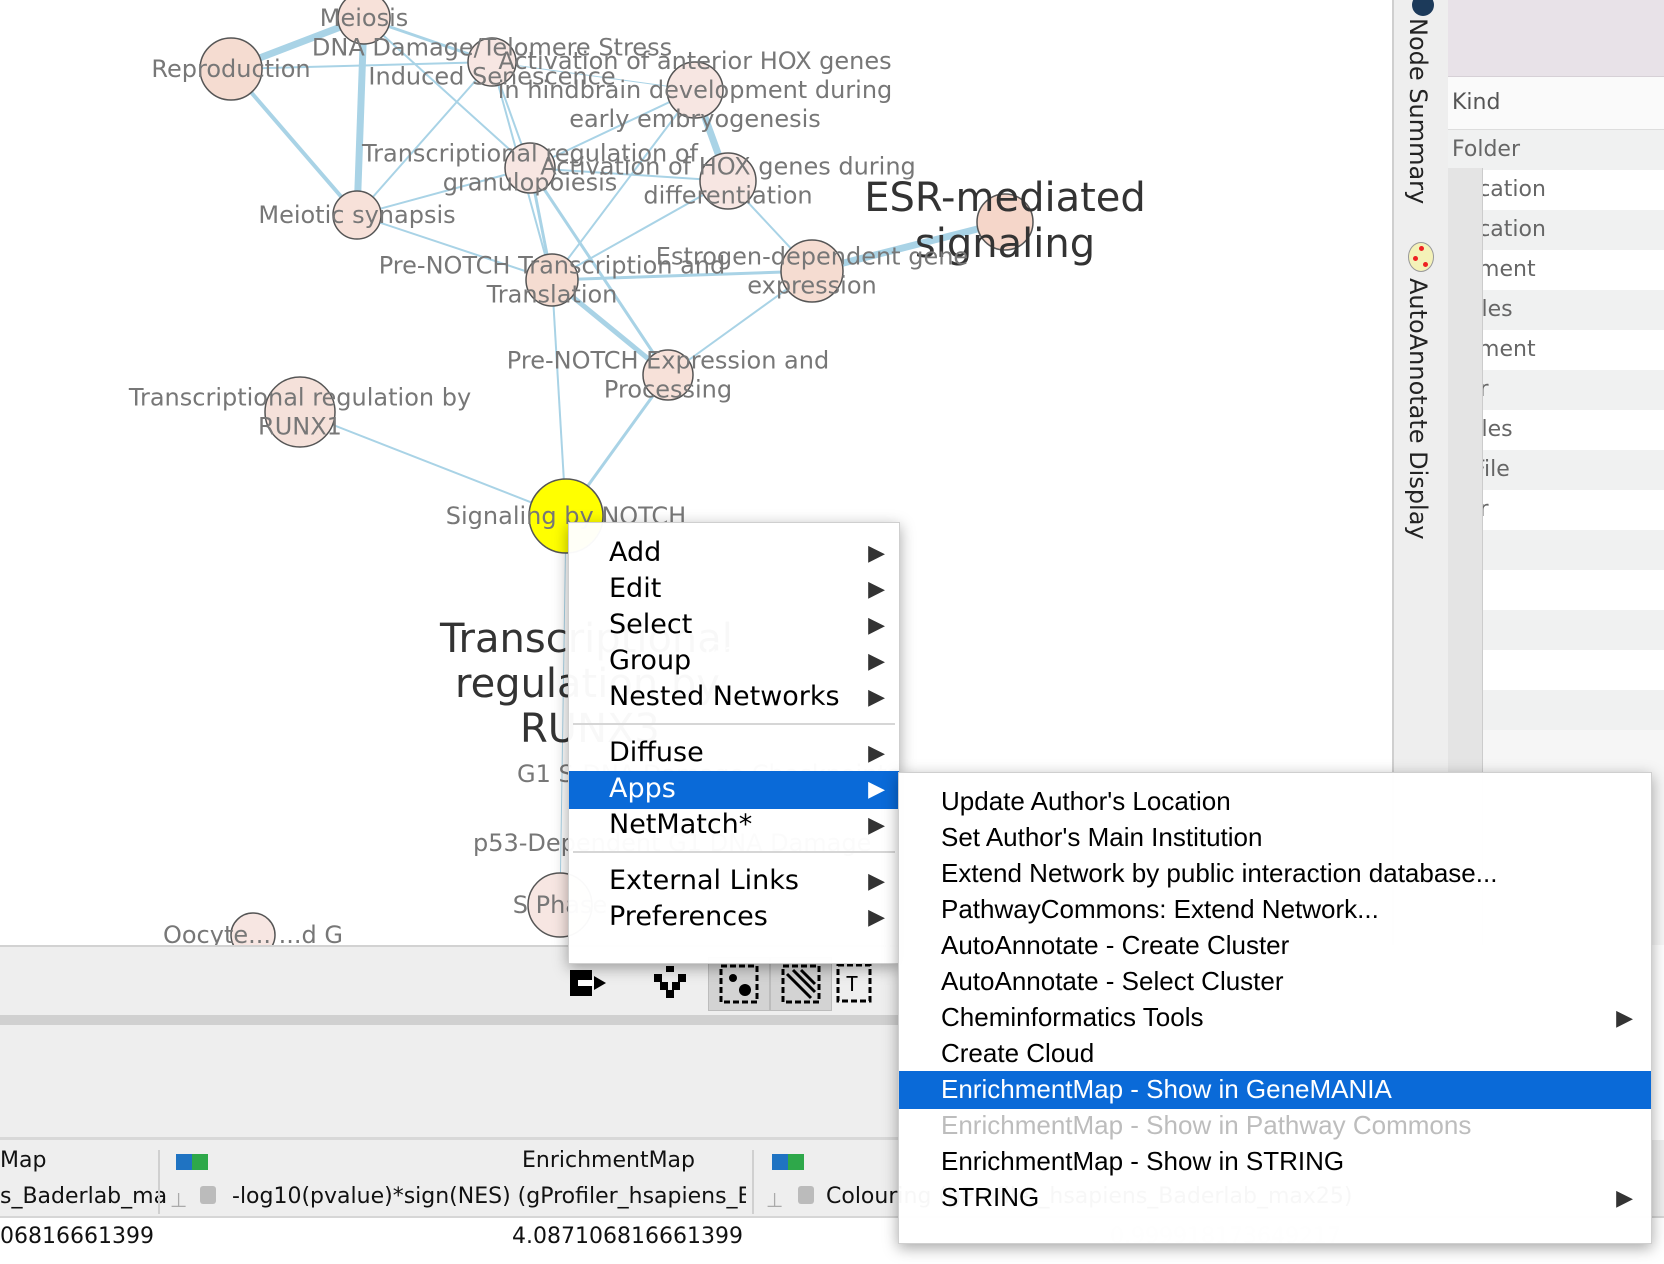 The image size is (1664, 1264). Describe the element at coordinates (668, 390) in the screenshot. I see `node-label: Processing` at that location.